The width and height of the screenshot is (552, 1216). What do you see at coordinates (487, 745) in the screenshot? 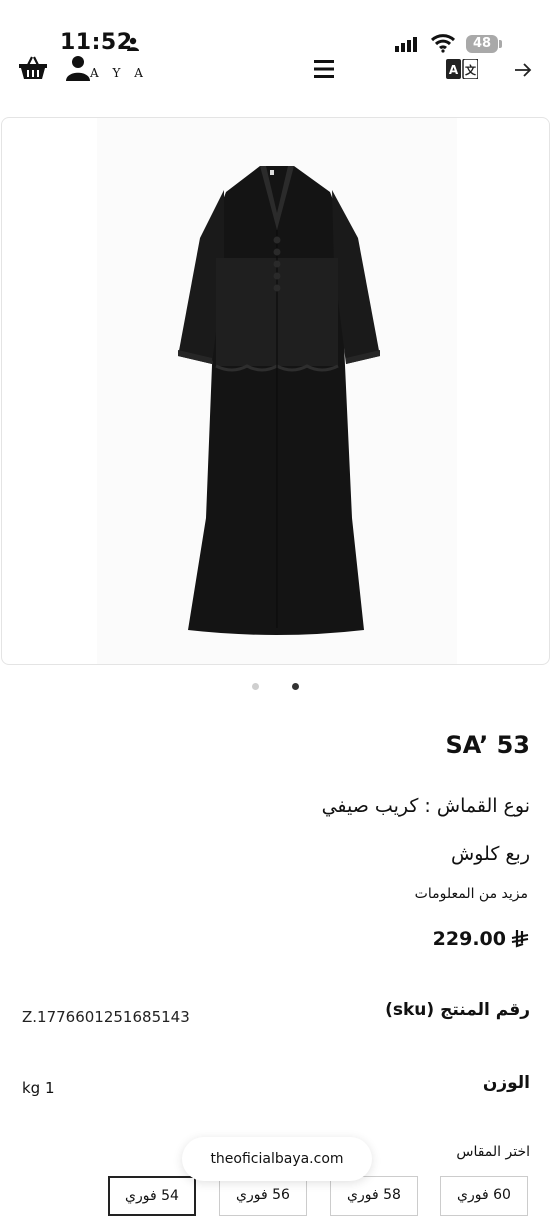
I see `product-title: SA’ 53` at bounding box center [487, 745].